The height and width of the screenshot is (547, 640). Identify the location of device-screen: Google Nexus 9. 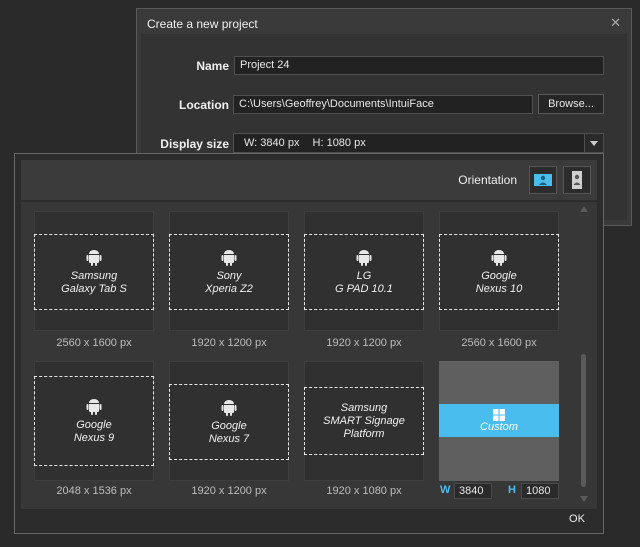
(94, 421).